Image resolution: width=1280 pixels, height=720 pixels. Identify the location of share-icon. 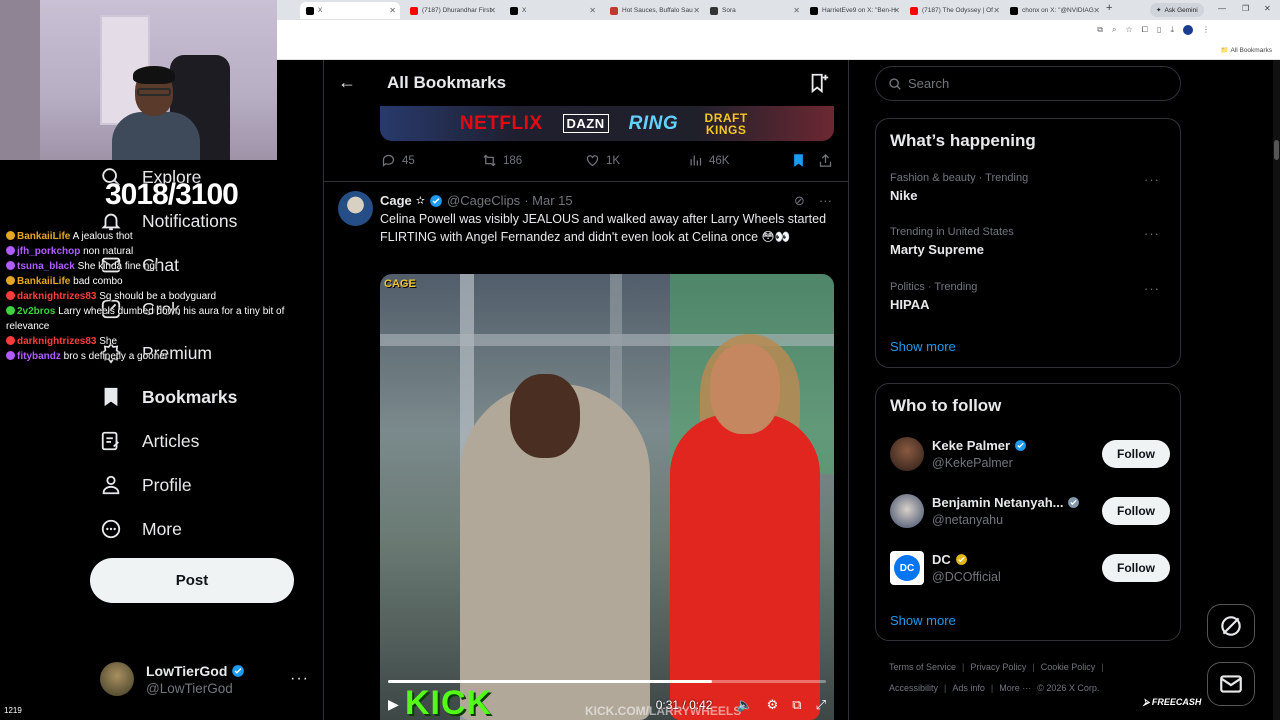
(825, 160).